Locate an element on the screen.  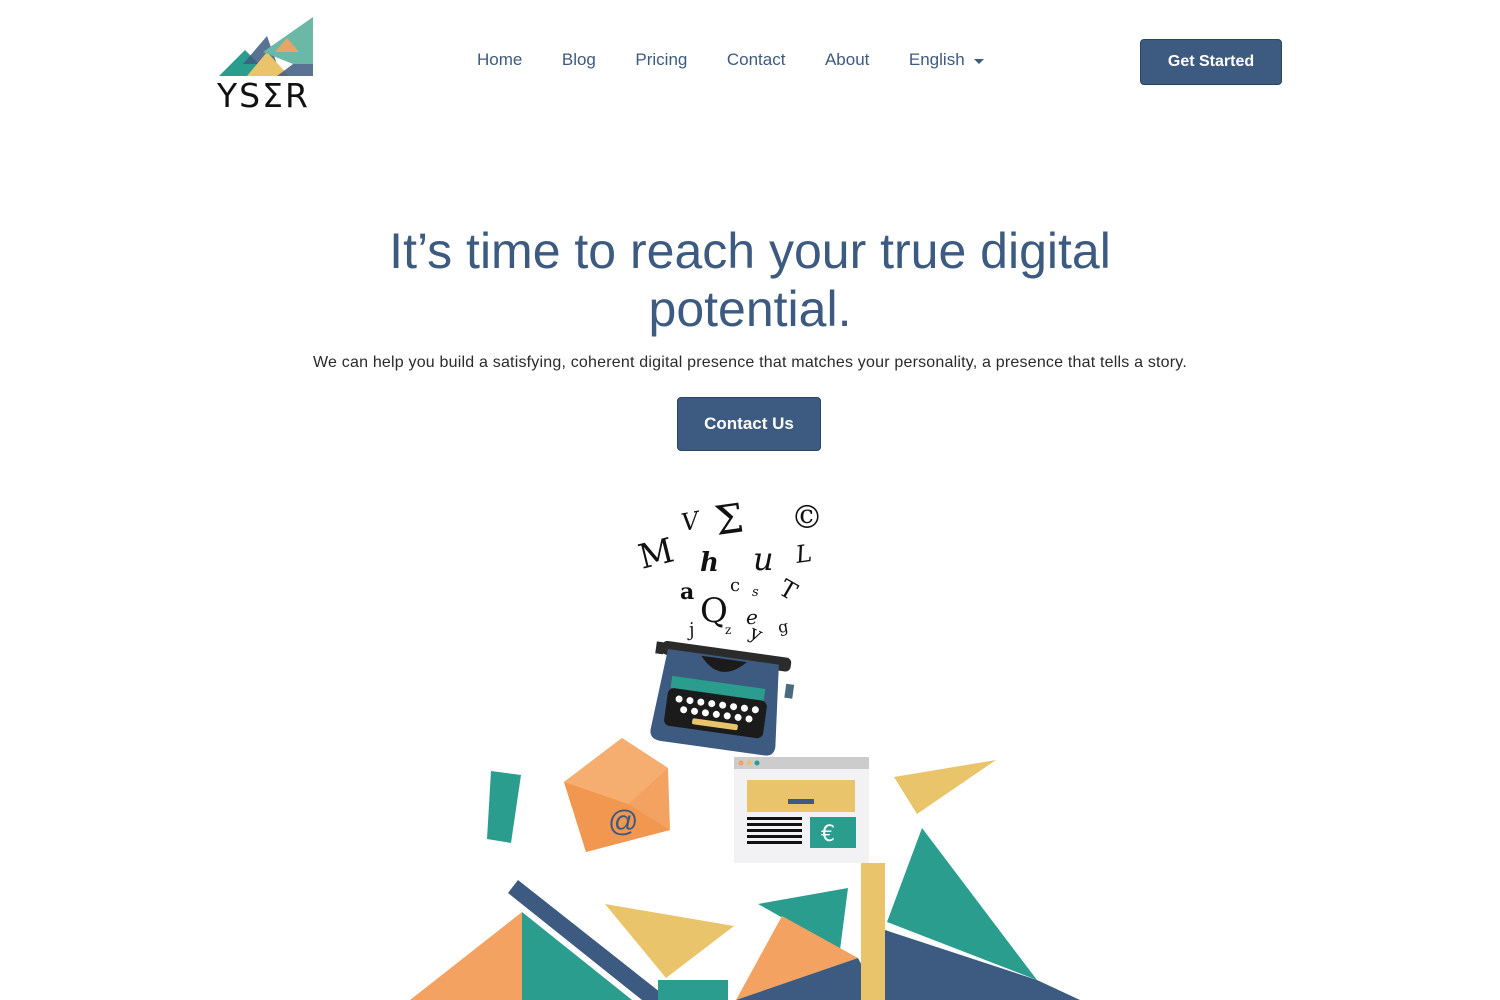
typewriter-icon is located at coordinates (722, 698).